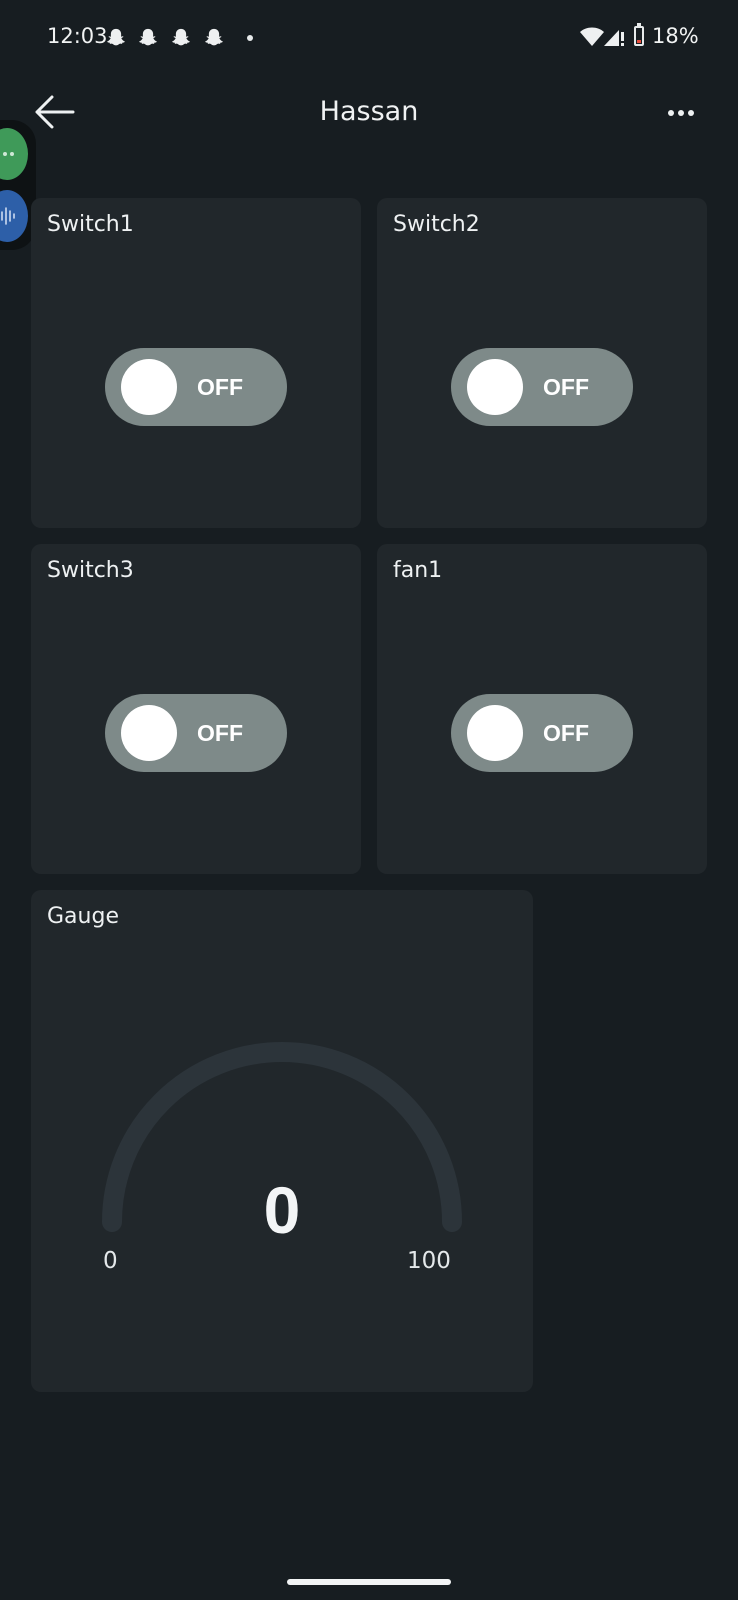  What do you see at coordinates (614, 38) in the screenshot?
I see `signal-icon` at bounding box center [614, 38].